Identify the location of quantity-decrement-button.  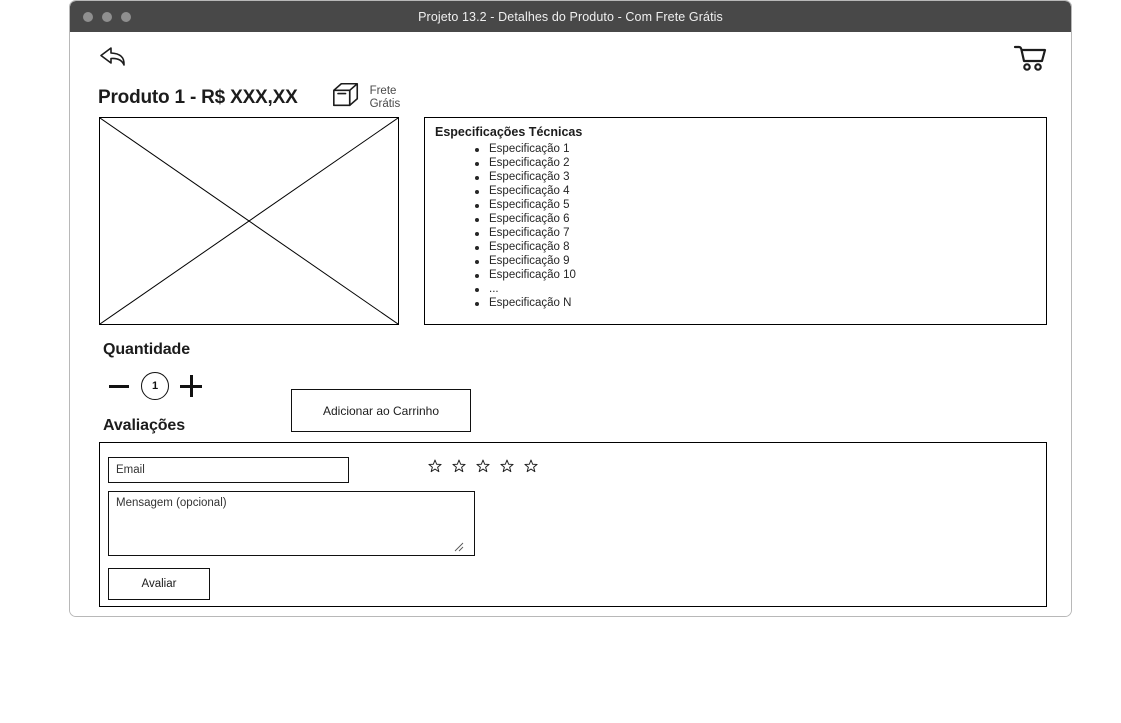
(119, 386).